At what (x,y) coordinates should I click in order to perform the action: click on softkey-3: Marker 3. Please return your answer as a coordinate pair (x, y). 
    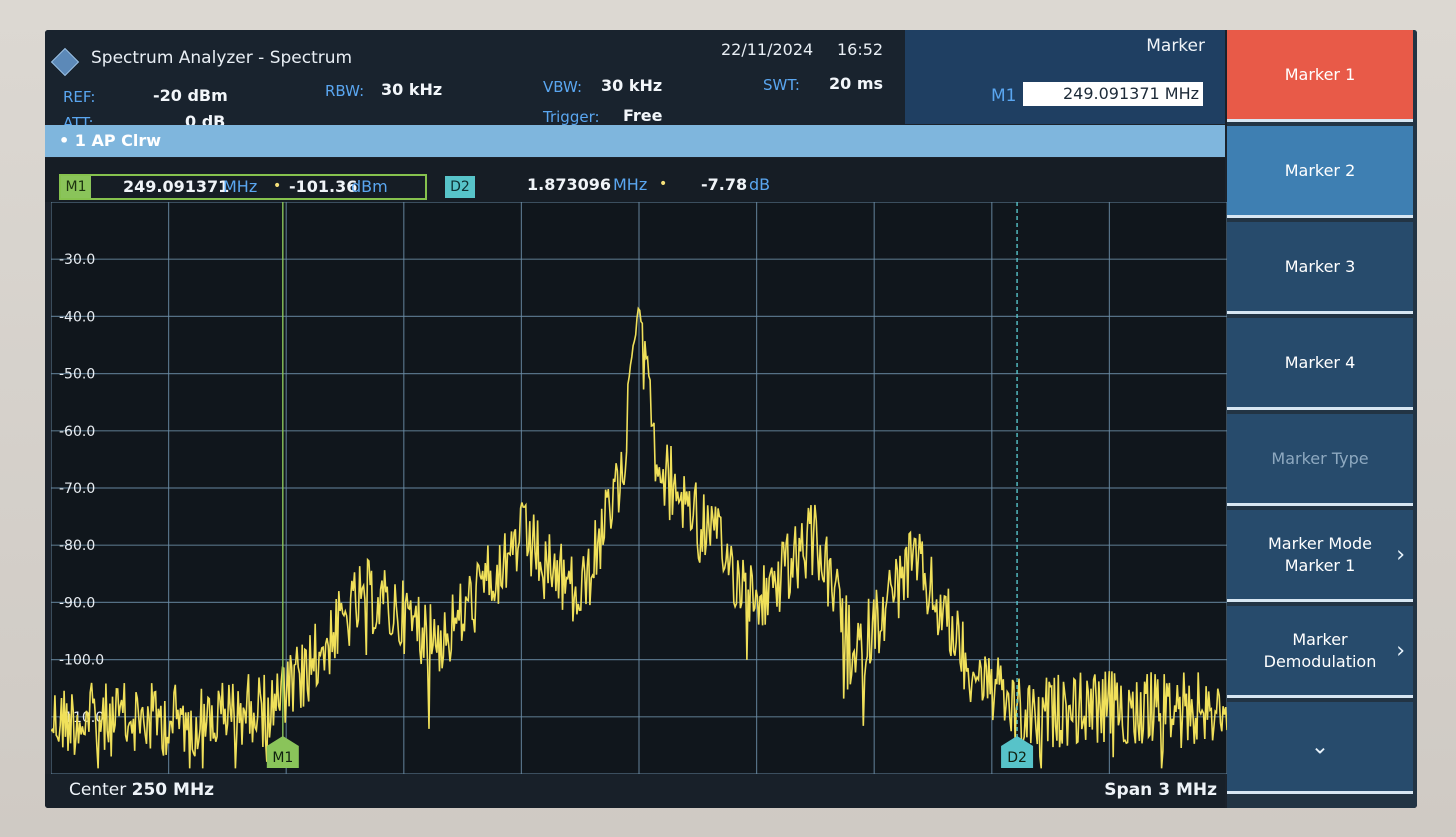
    Looking at the image, I should click on (1320, 268).